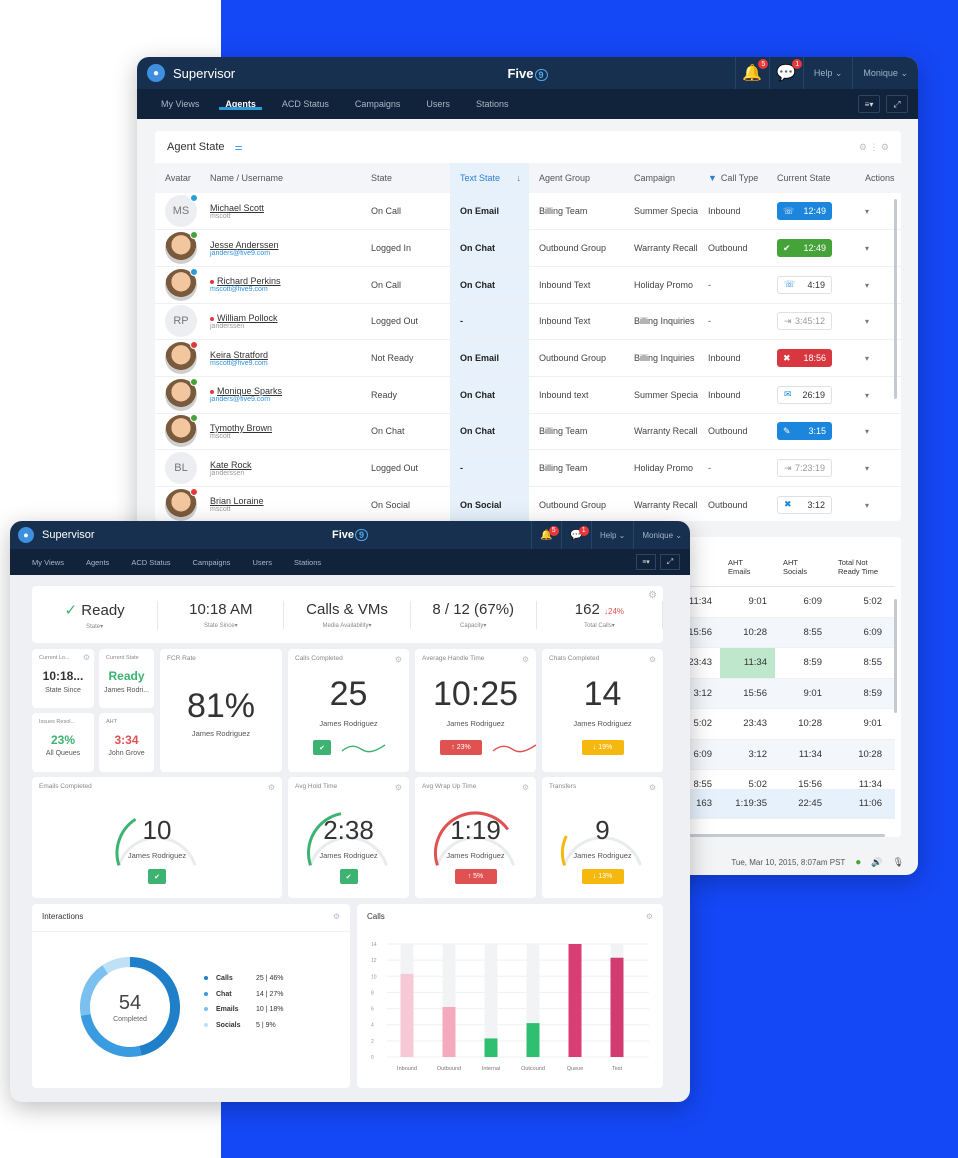 The image size is (958, 1158). I want to click on agent-name-link: Monique Sparks, so click(249, 391).